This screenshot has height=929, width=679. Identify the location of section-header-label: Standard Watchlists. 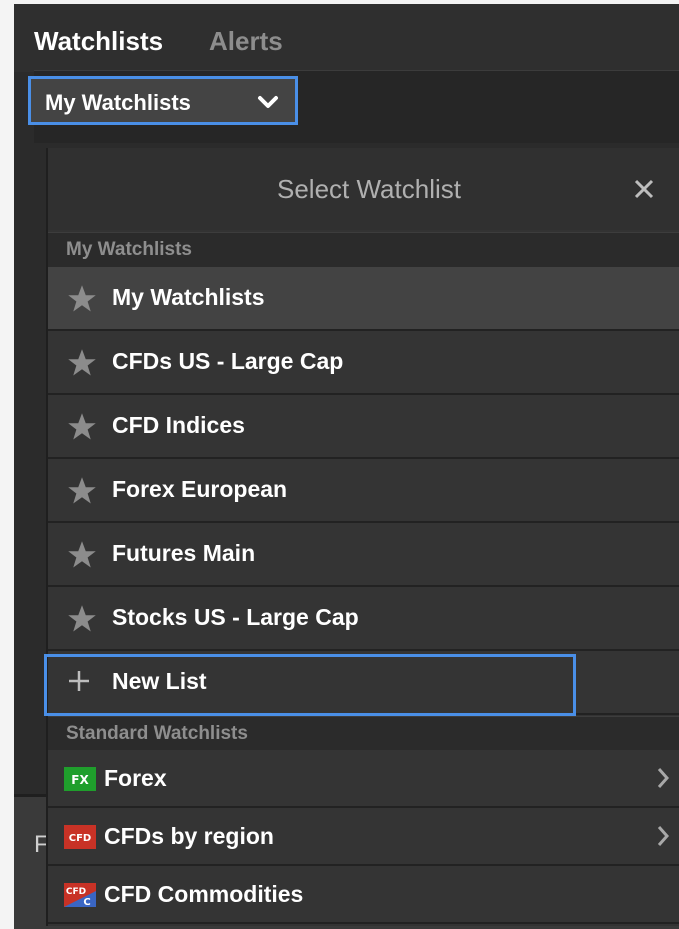
(157, 733).